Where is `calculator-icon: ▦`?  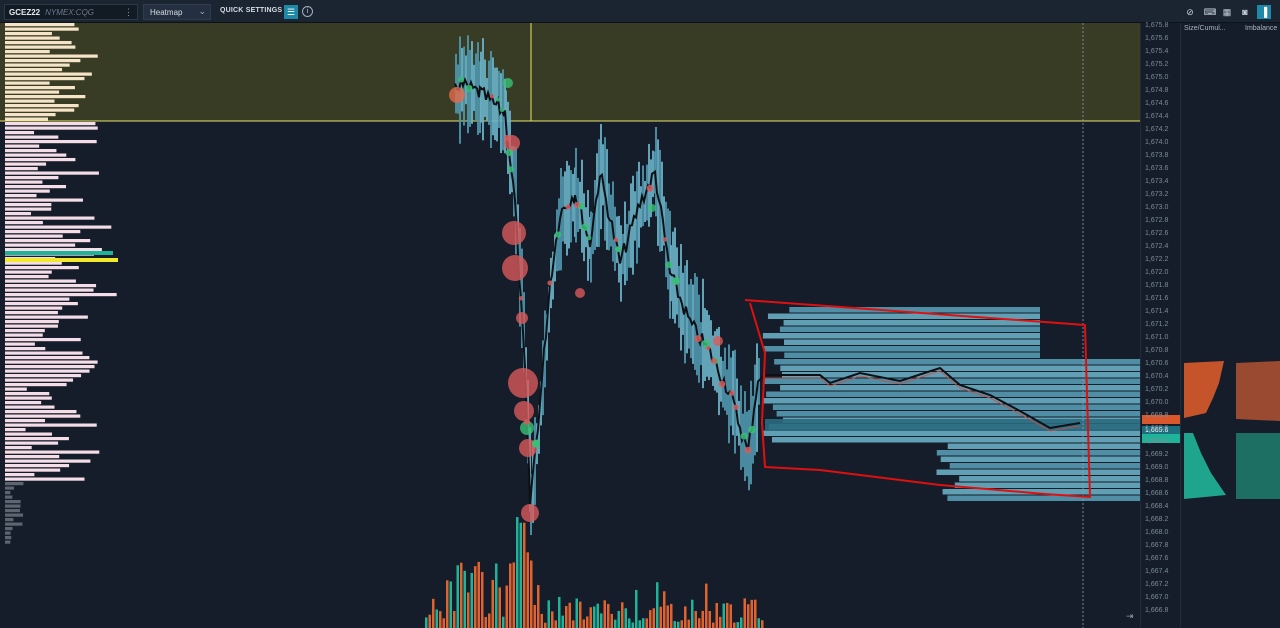
calculator-icon: ▦ is located at coordinates (1227, 12).